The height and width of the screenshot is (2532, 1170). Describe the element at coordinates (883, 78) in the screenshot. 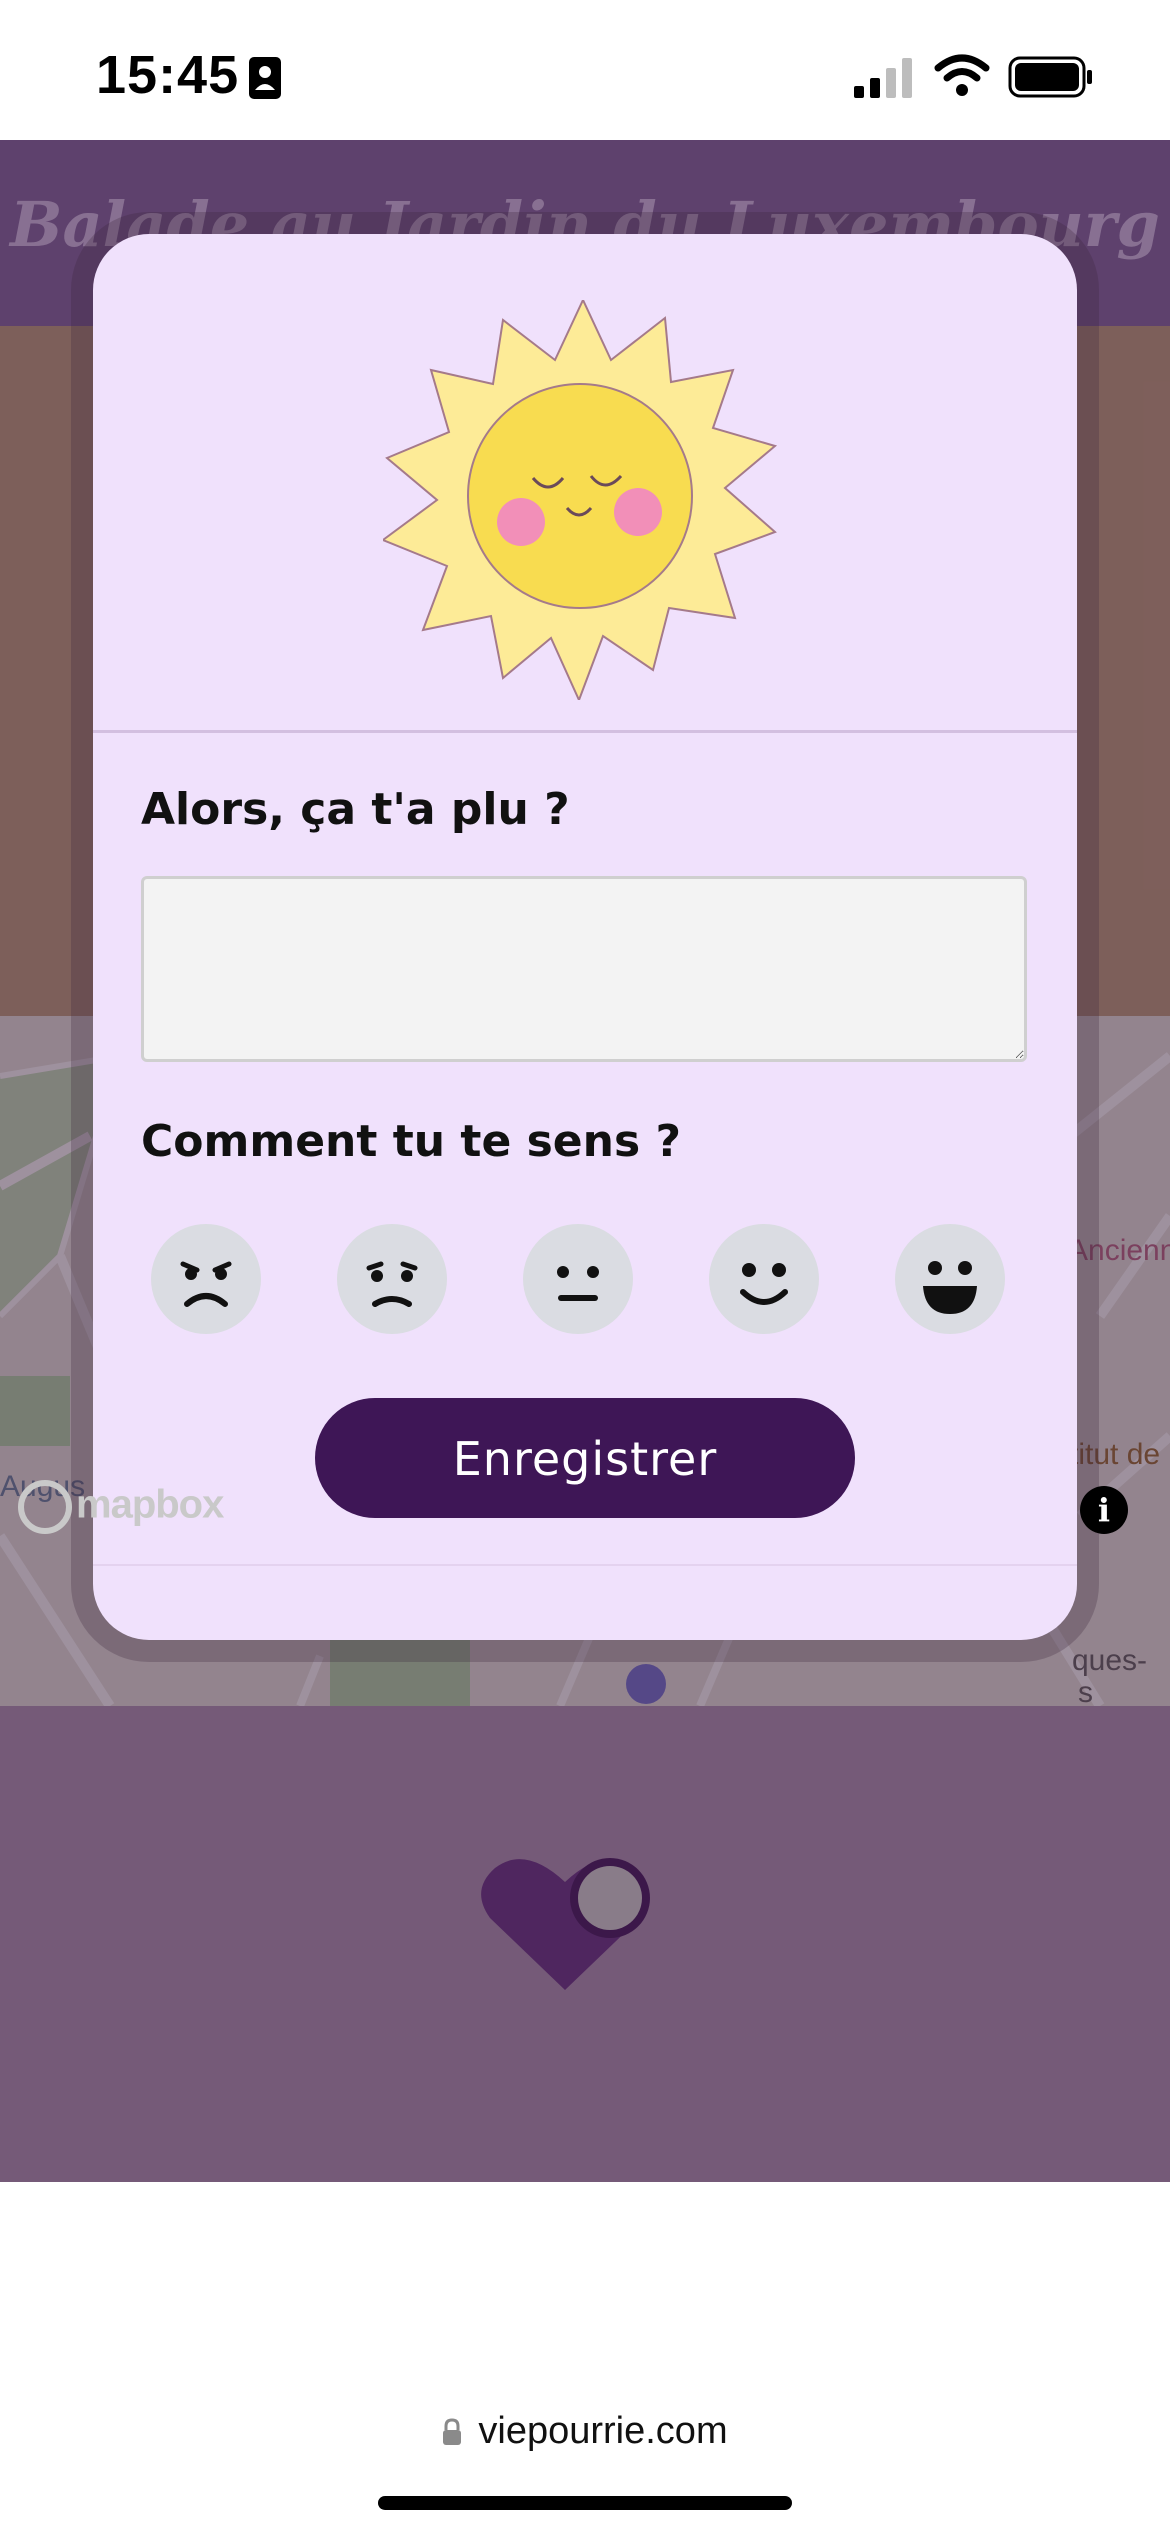

I see `cellular-signal-icon` at that location.